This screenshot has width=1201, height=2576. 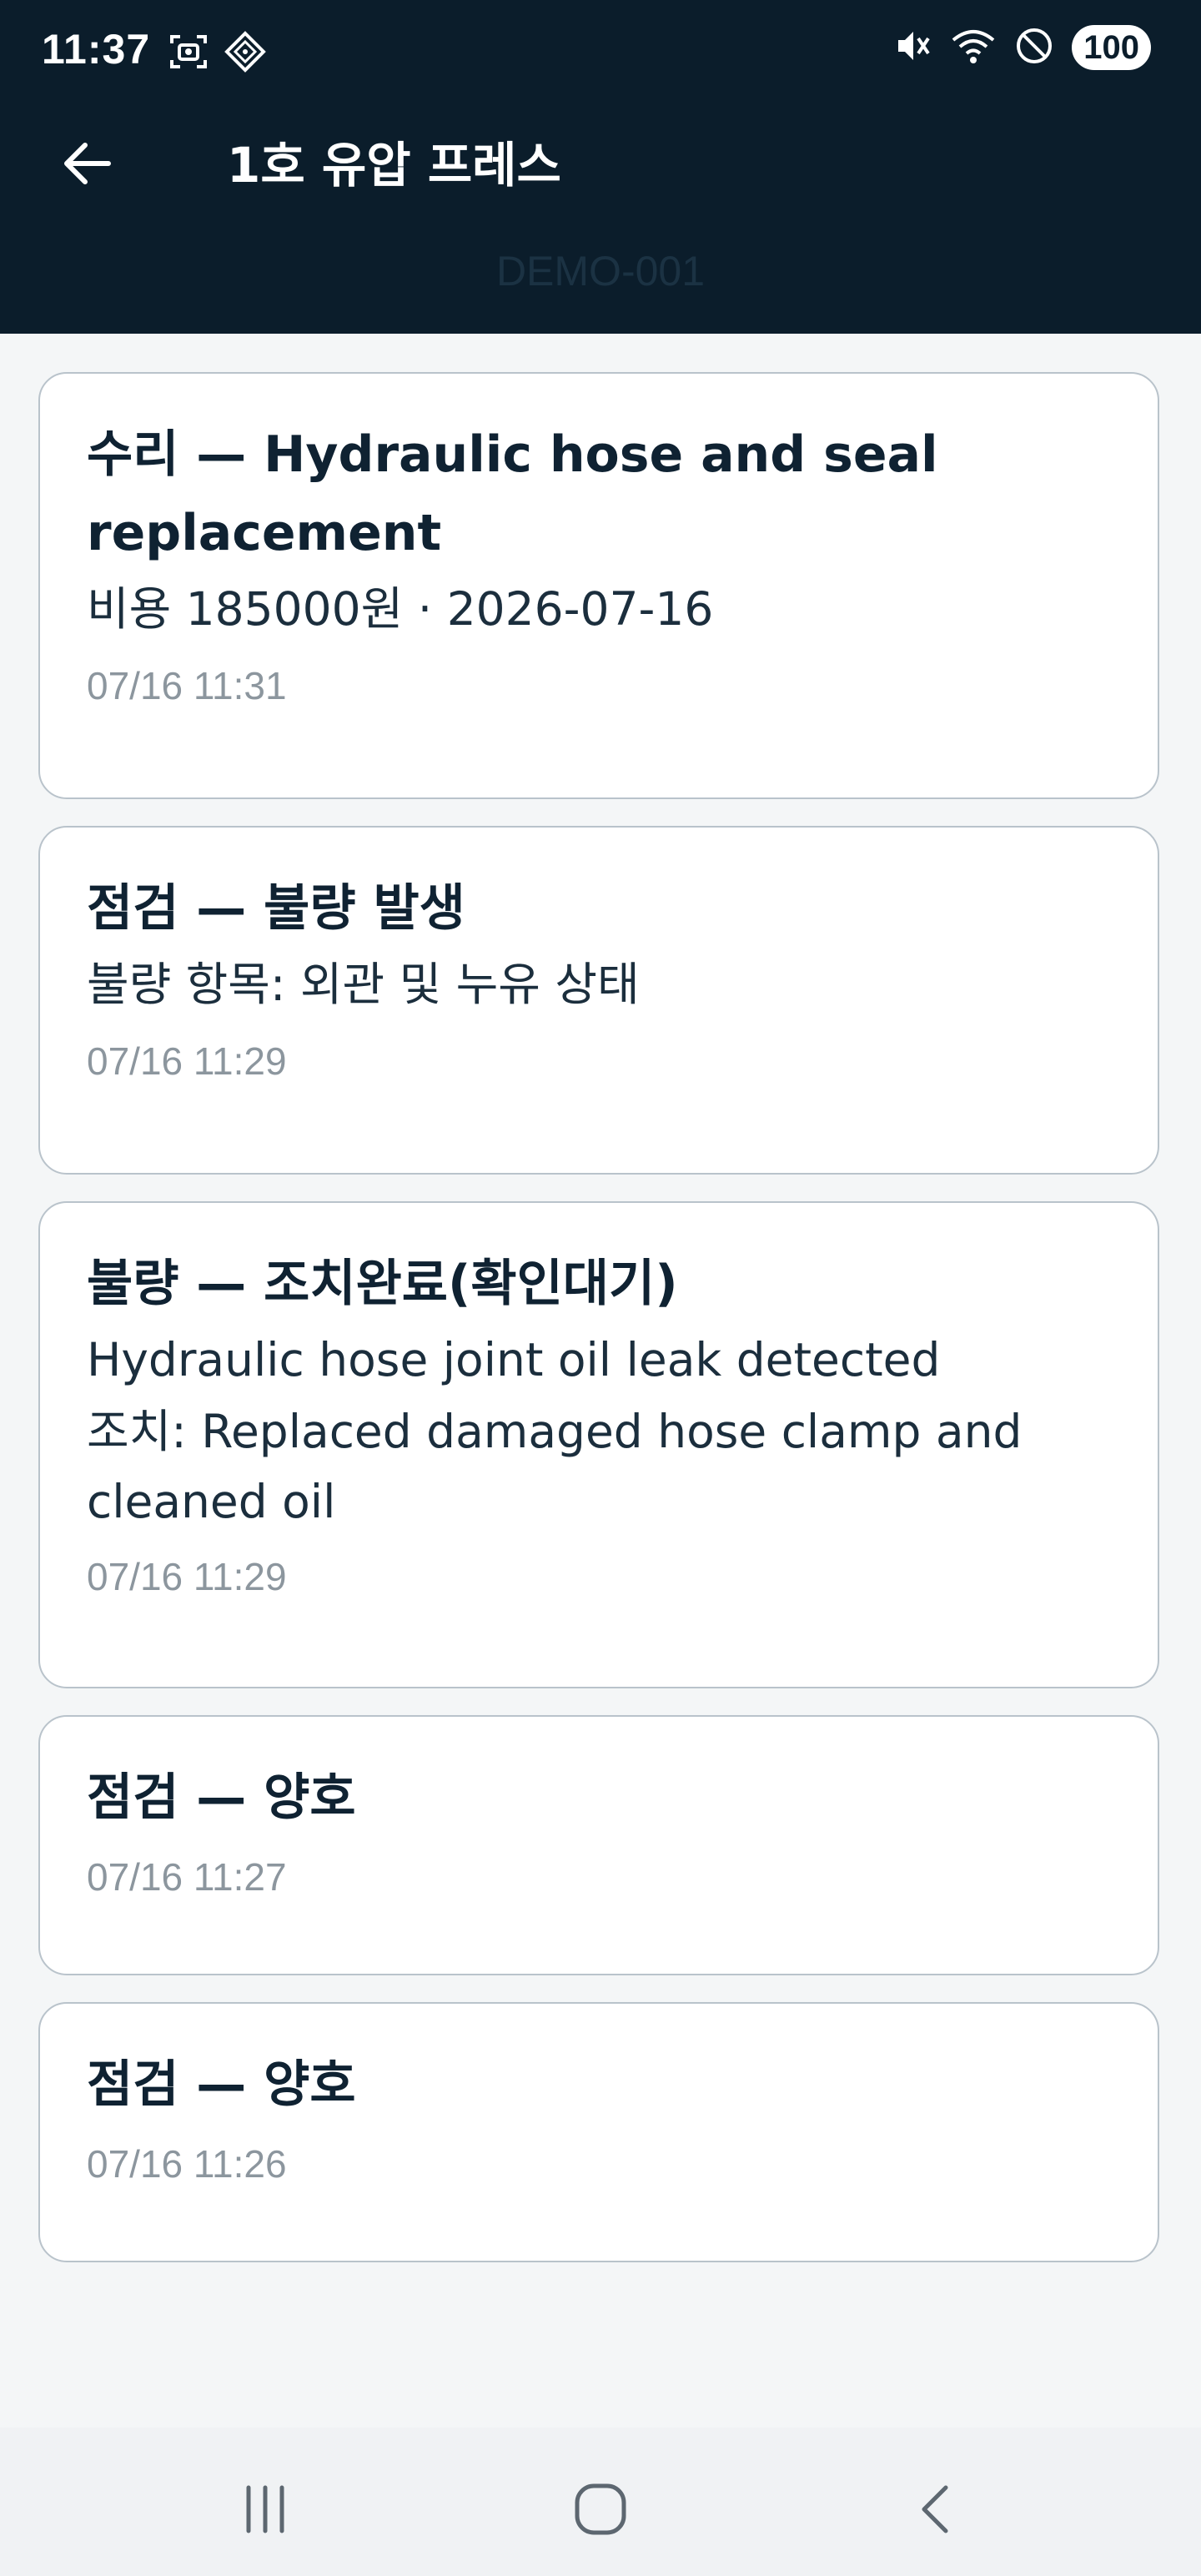 I want to click on app-notification-icon, so click(x=245, y=53).